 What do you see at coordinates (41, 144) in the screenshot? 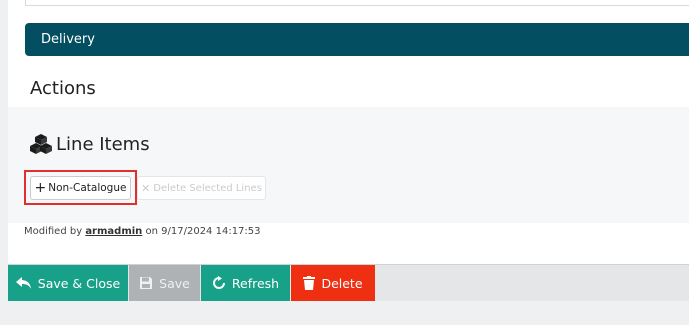
I see `cubes-icon` at bounding box center [41, 144].